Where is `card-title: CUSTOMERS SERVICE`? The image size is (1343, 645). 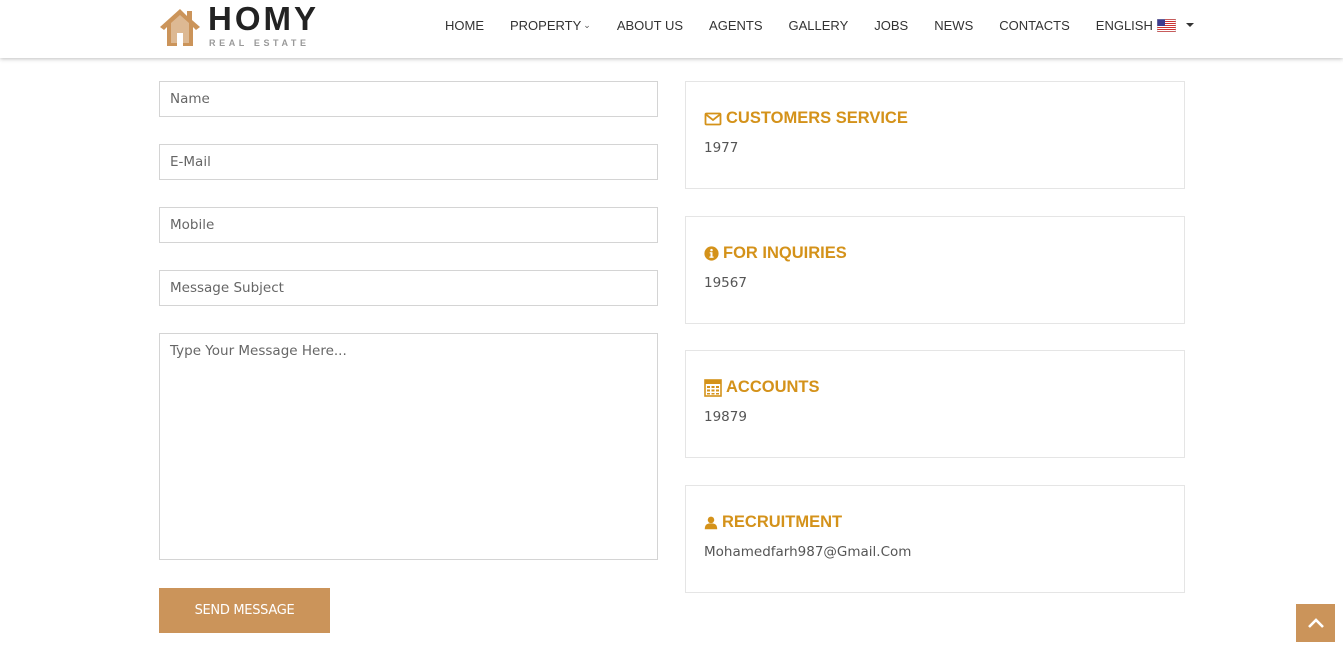
card-title: CUSTOMERS SERVICE is located at coordinates (806, 118).